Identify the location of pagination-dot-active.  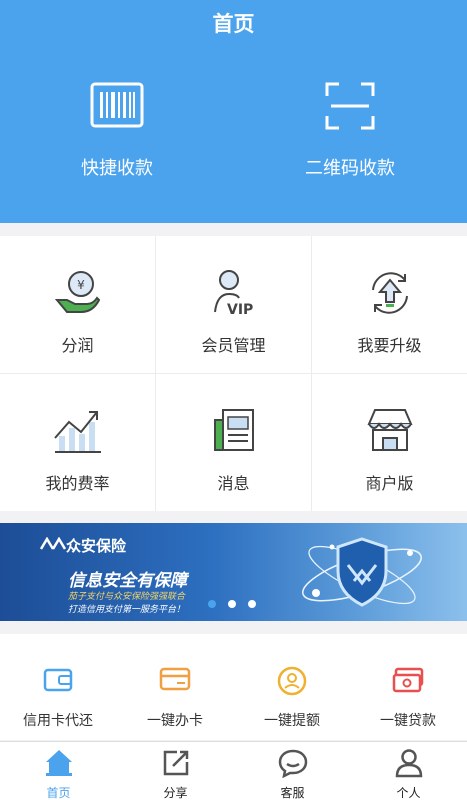
(212, 604).